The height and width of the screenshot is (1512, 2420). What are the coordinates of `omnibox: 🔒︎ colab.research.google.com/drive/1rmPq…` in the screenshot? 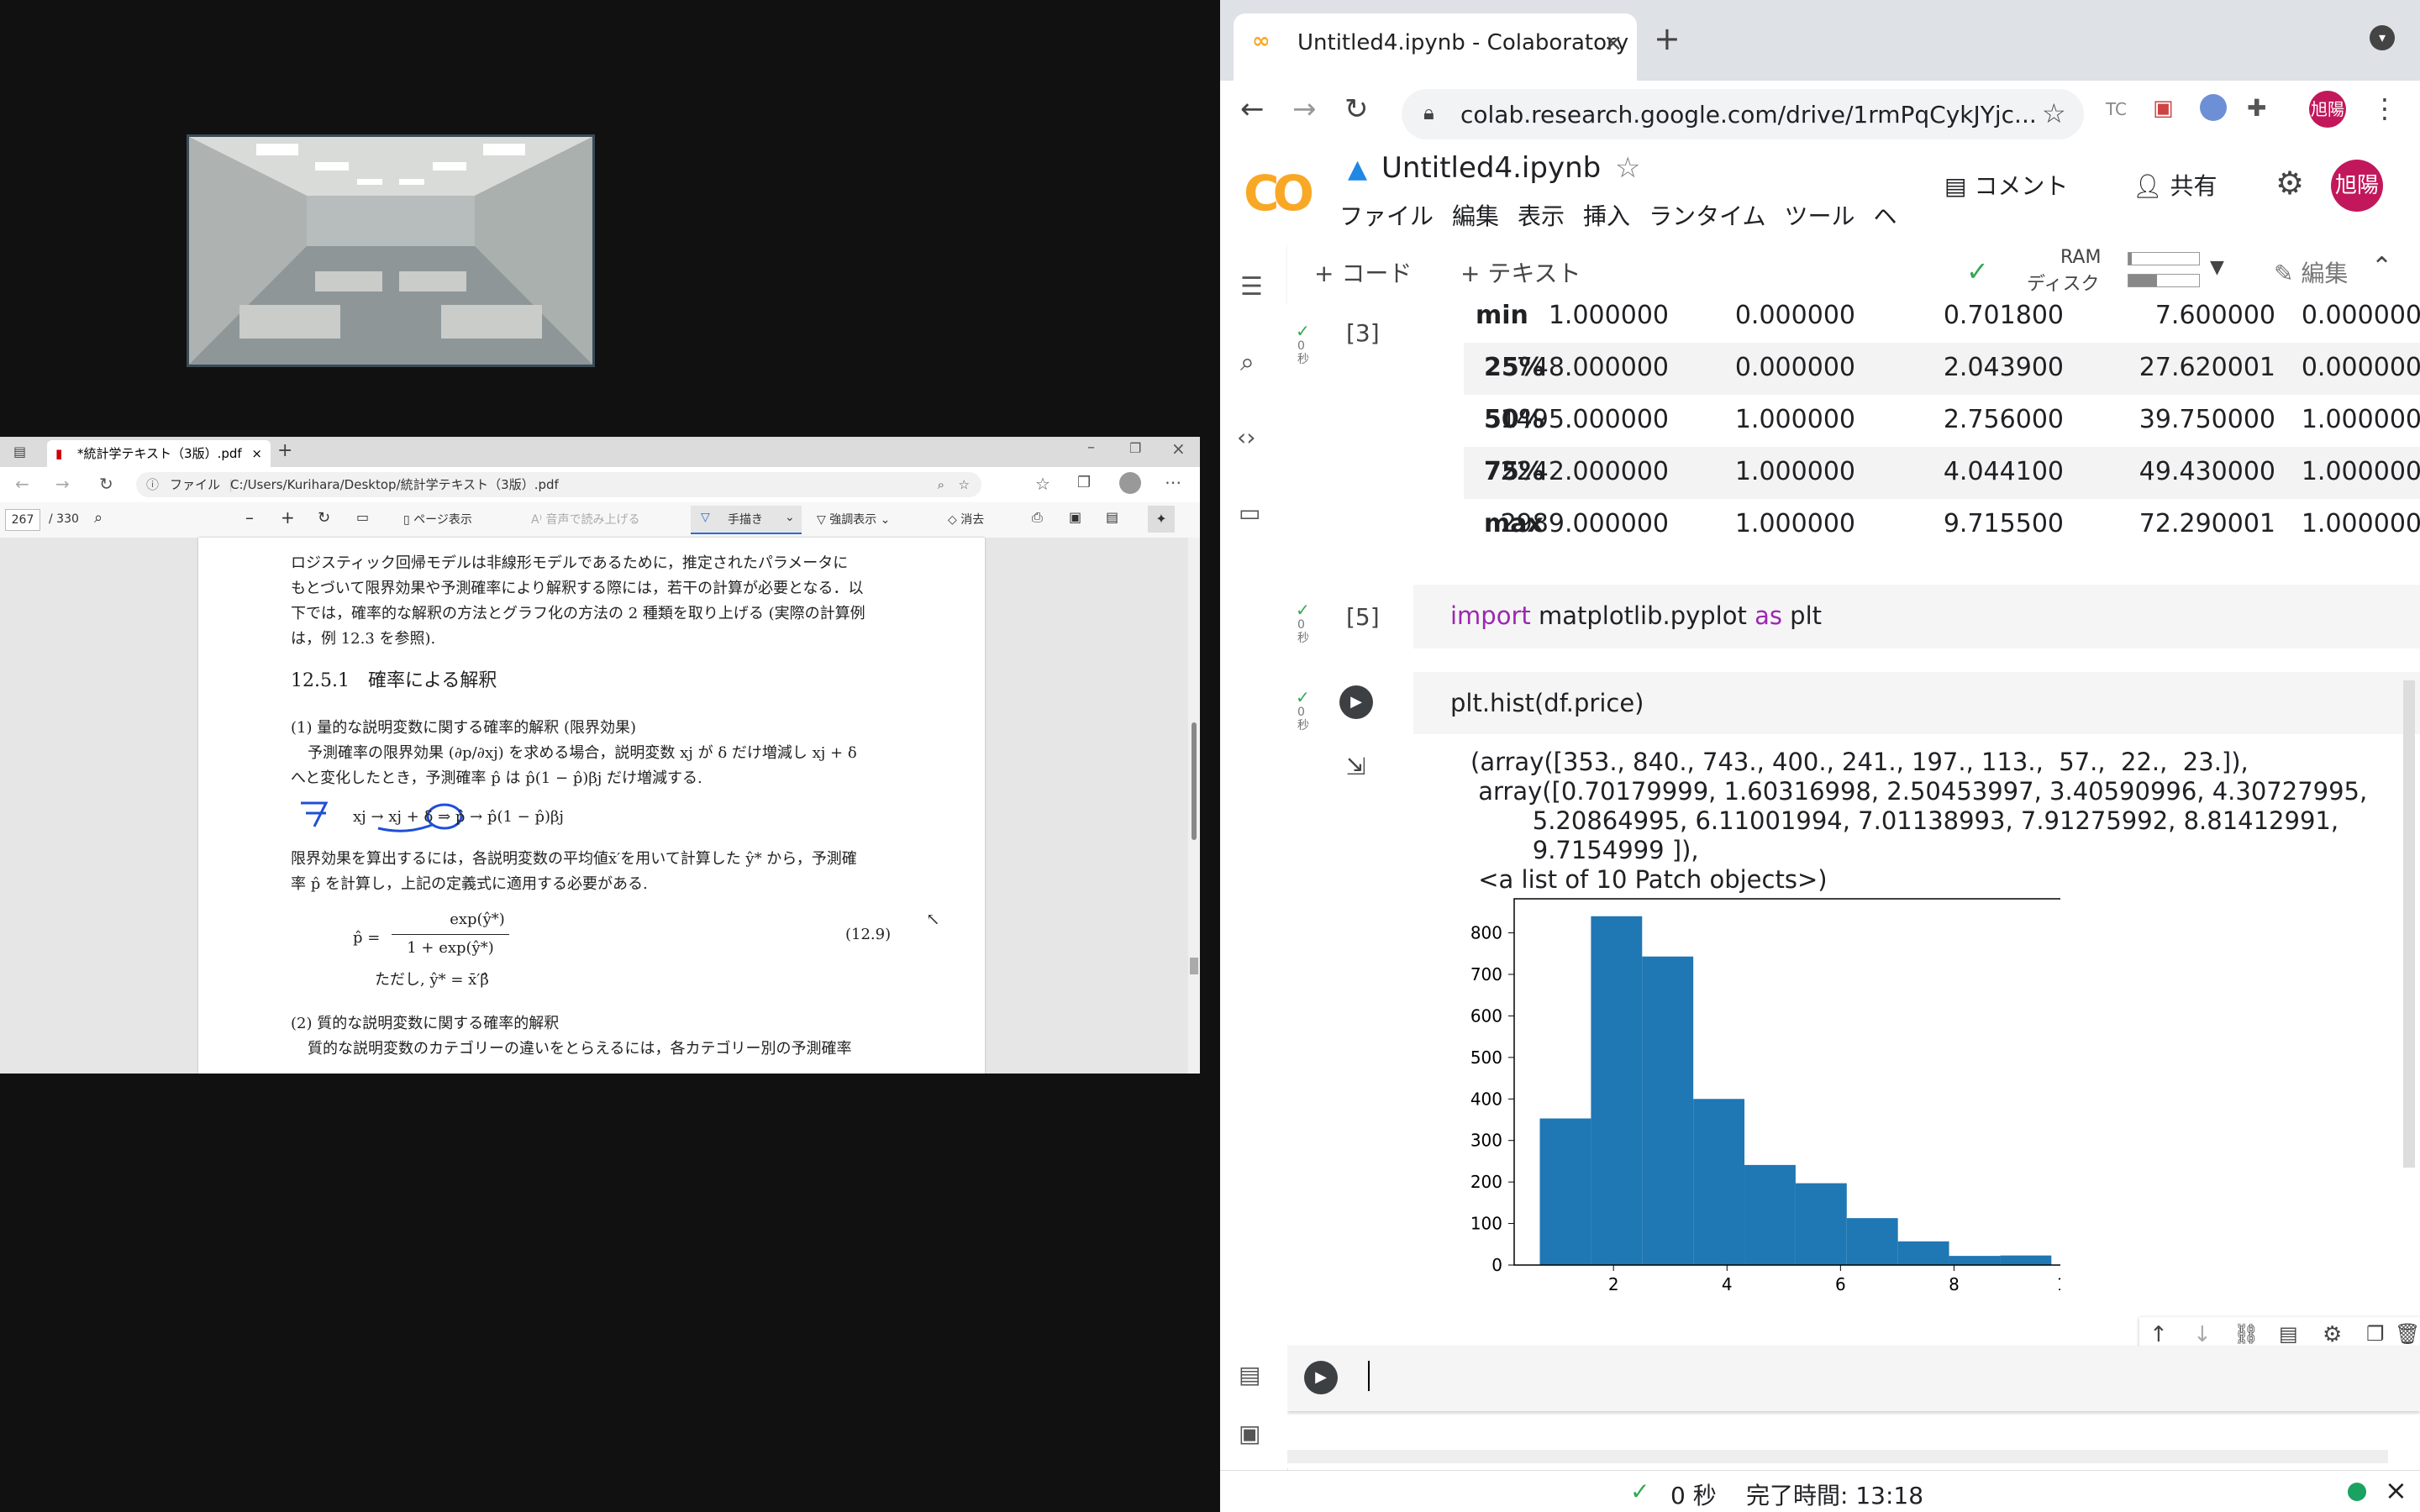 It's located at (1743, 114).